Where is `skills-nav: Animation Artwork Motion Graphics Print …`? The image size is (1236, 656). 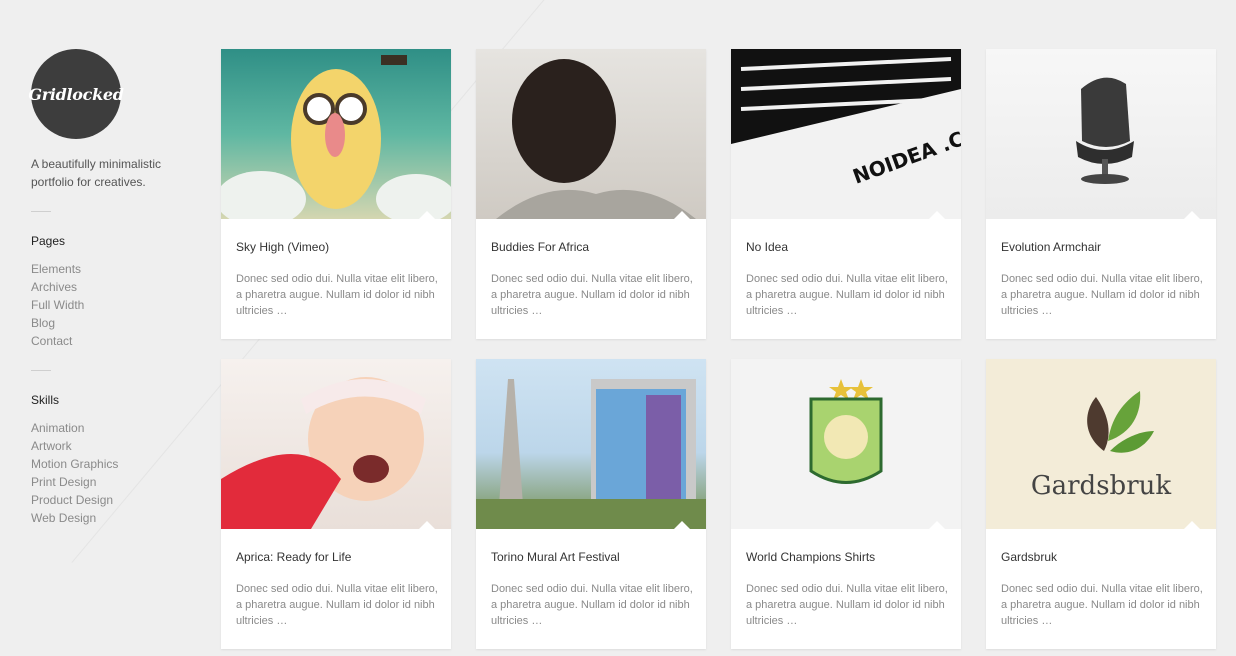 skills-nav: Animation Artwork Motion Graphics Print … is located at coordinates (111, 473).